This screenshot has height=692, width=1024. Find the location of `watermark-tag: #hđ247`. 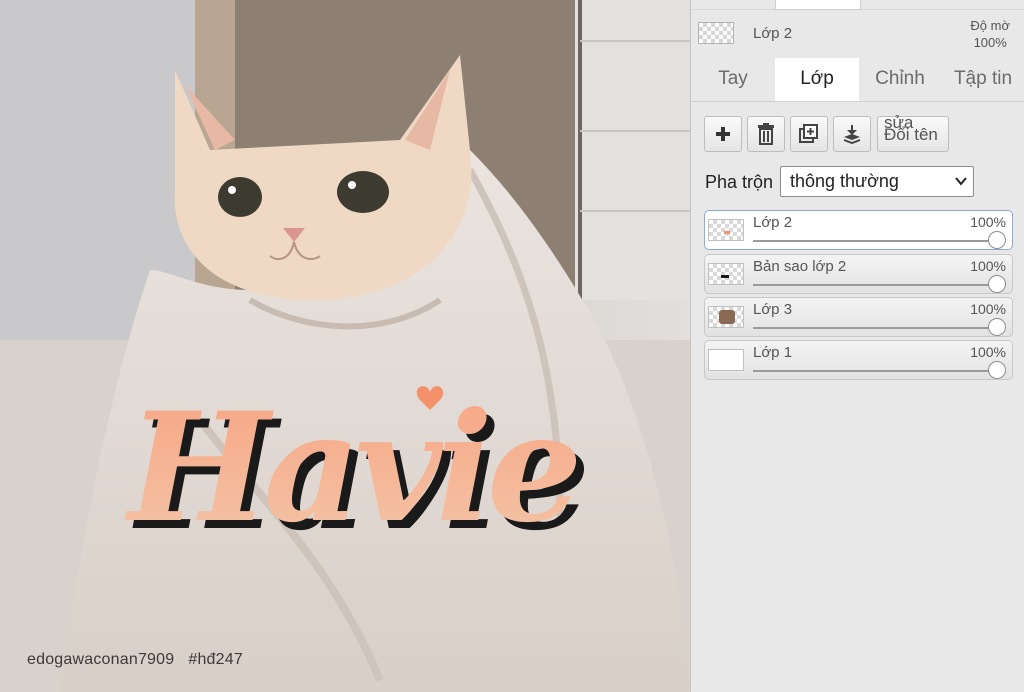

watermark-tag: #hđ247 is located at coordinates (215, 659).